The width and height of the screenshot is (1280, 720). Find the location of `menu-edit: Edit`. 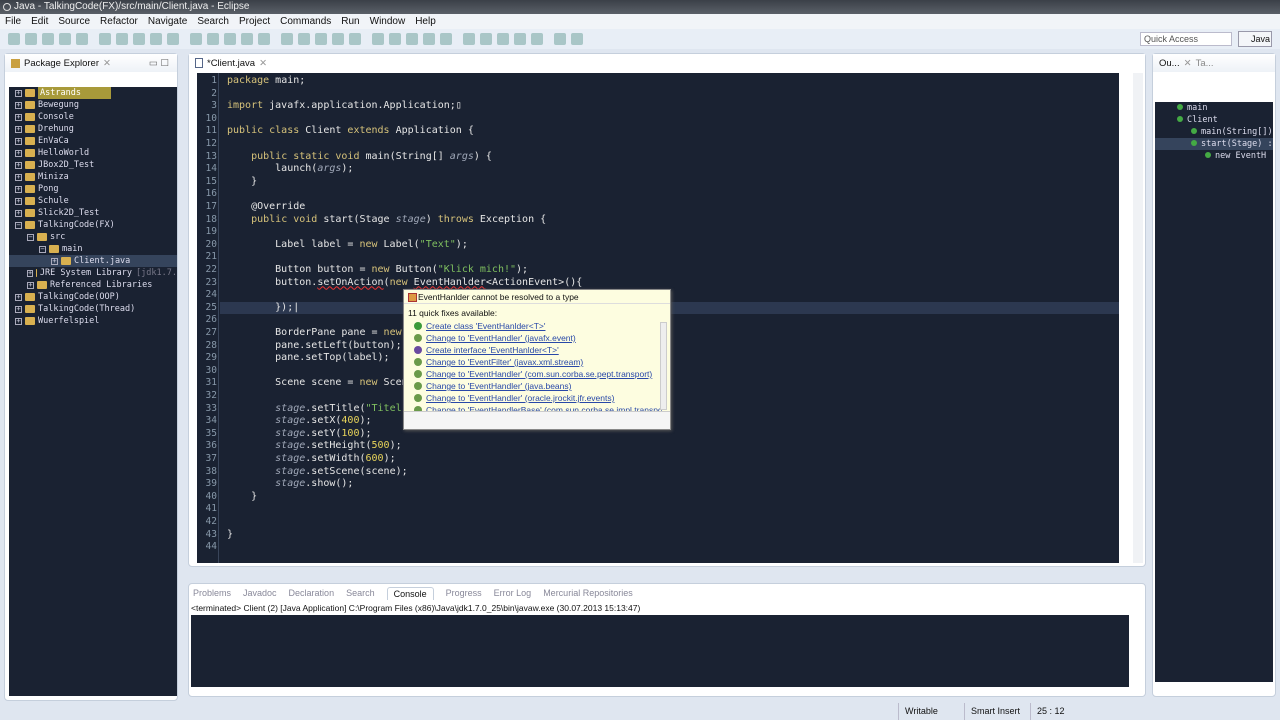

menu-edit: Edit is located at coordinates (39, 21).